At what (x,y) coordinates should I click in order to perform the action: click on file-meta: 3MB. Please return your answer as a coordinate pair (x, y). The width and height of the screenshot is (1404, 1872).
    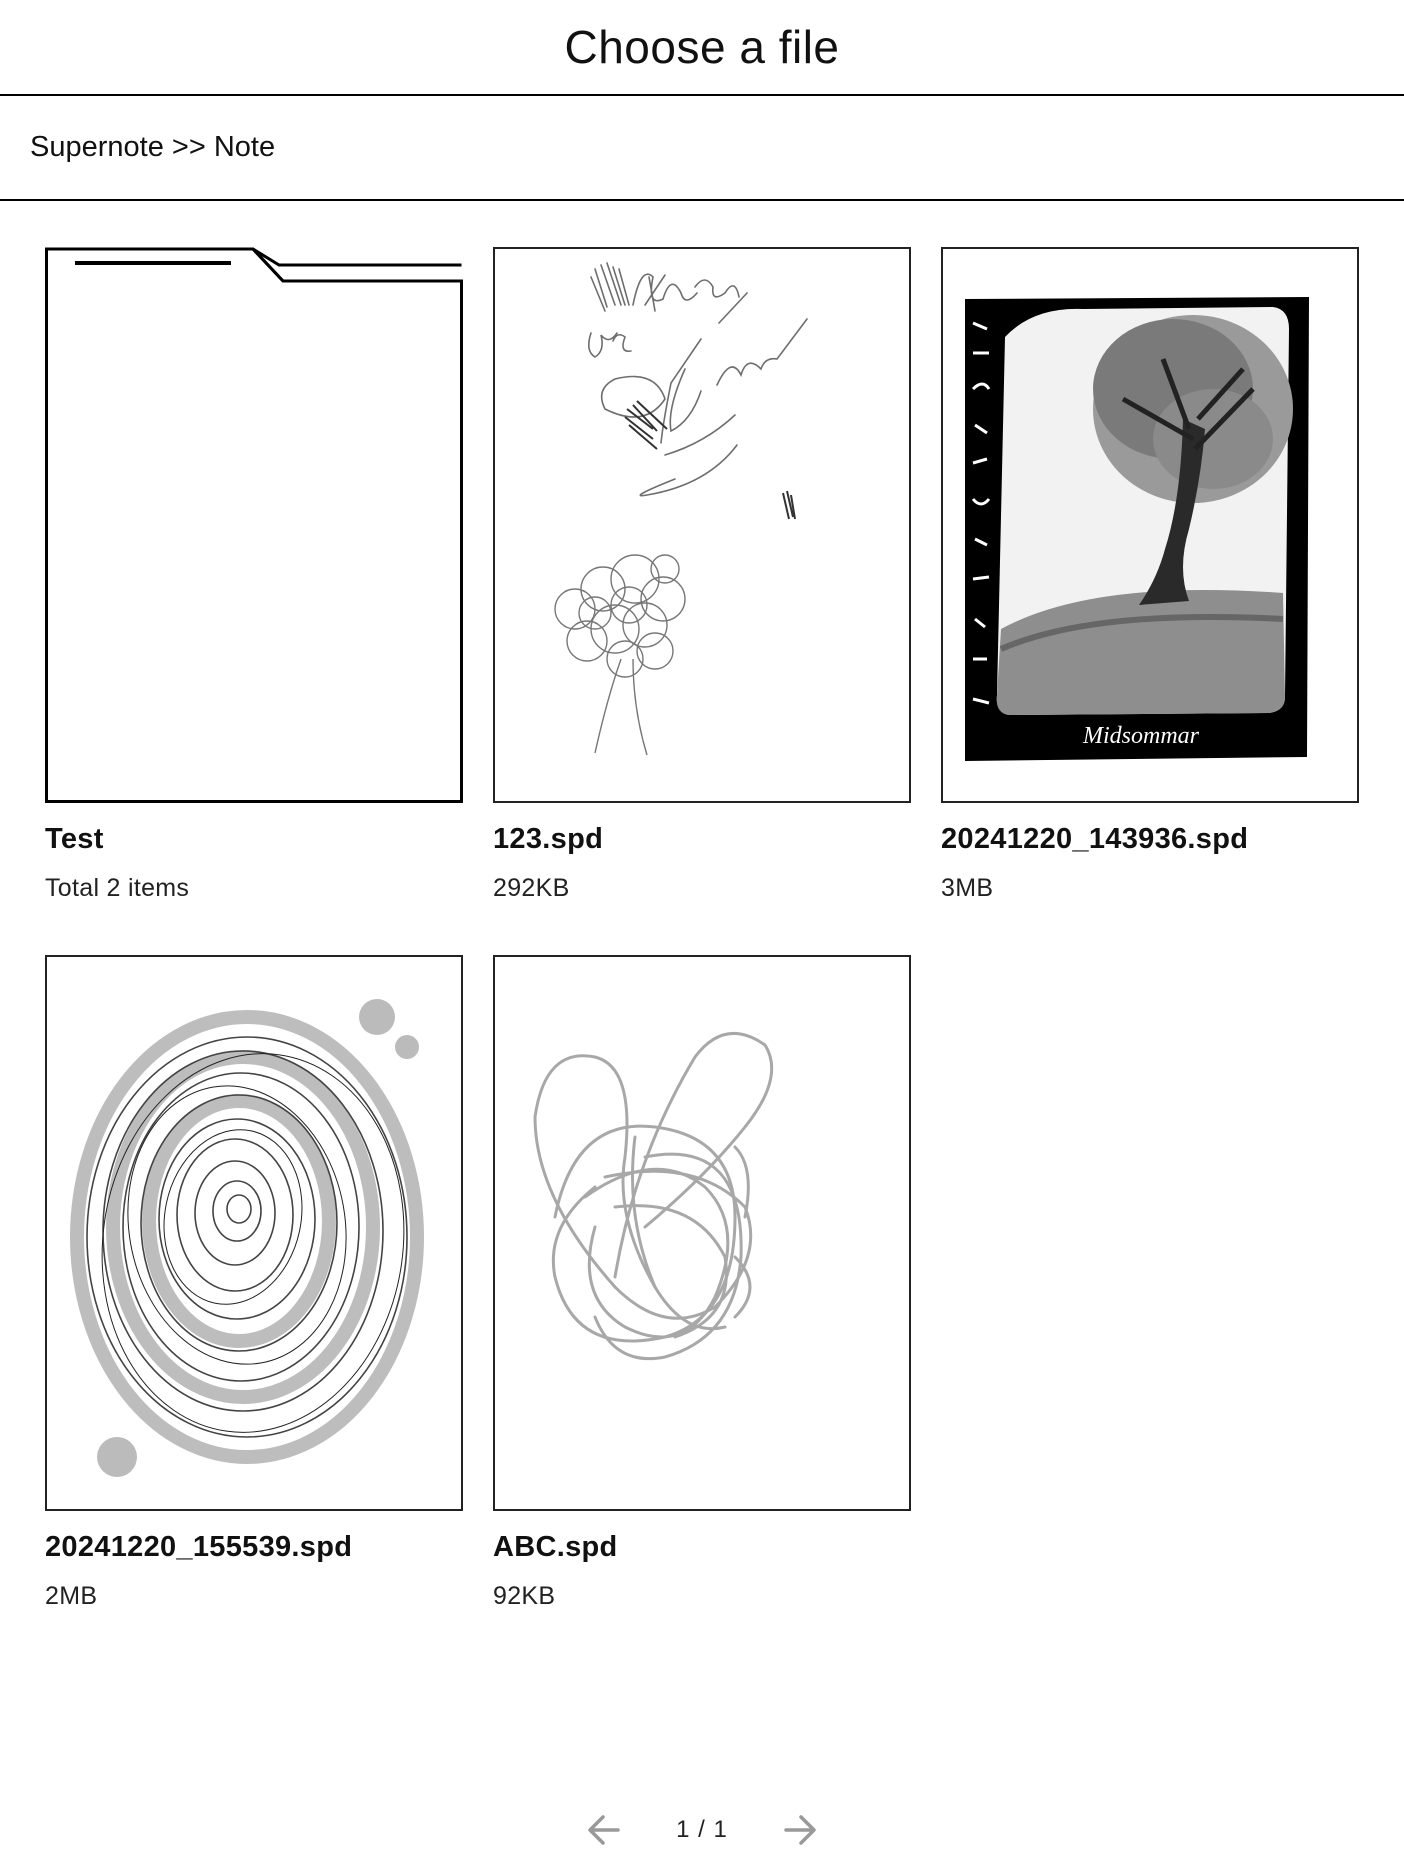
    Looking at the image, I should click on (967, 888).